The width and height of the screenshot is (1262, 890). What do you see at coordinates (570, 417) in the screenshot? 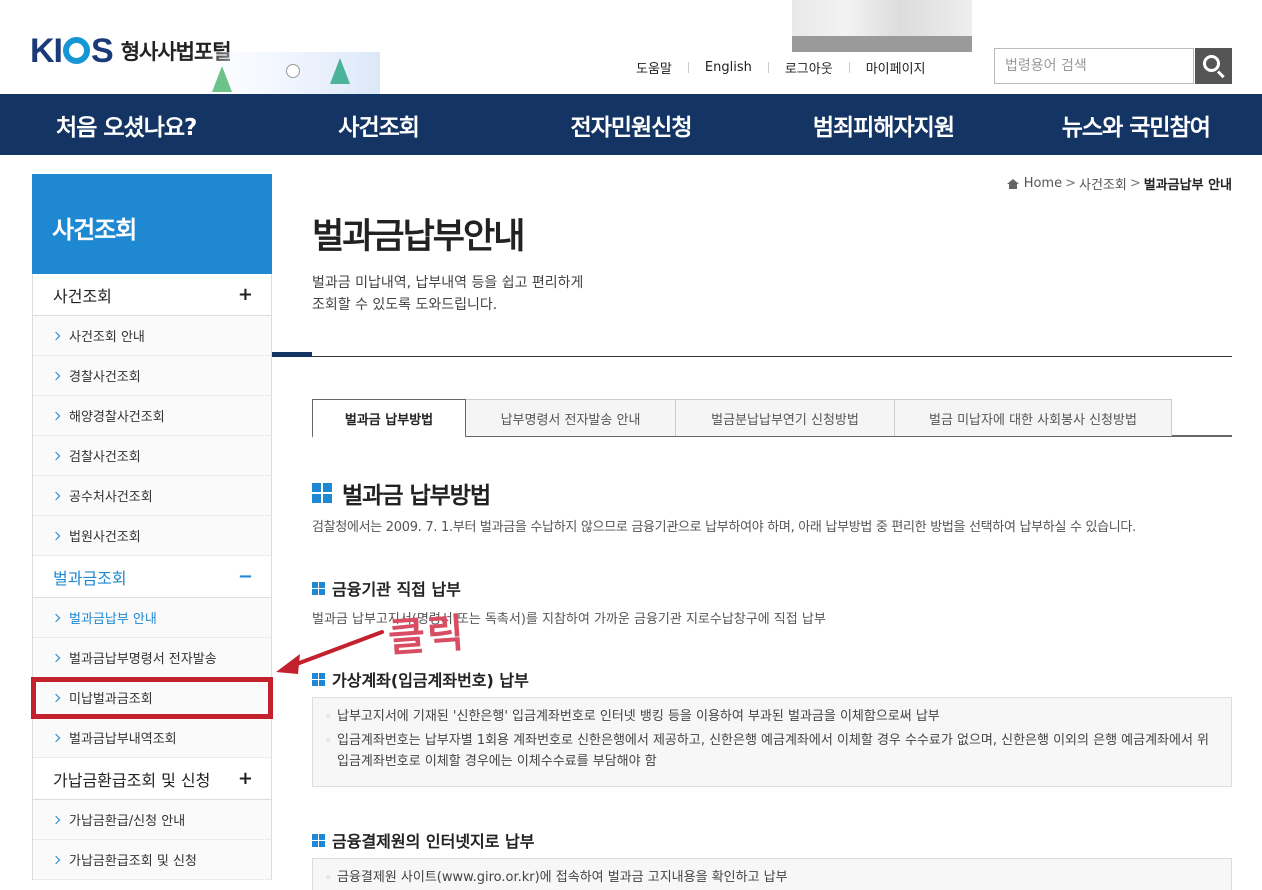
I see `tab-e-delivery: 납부명령서 전자발송 안내` at bounding box center [570, 417].